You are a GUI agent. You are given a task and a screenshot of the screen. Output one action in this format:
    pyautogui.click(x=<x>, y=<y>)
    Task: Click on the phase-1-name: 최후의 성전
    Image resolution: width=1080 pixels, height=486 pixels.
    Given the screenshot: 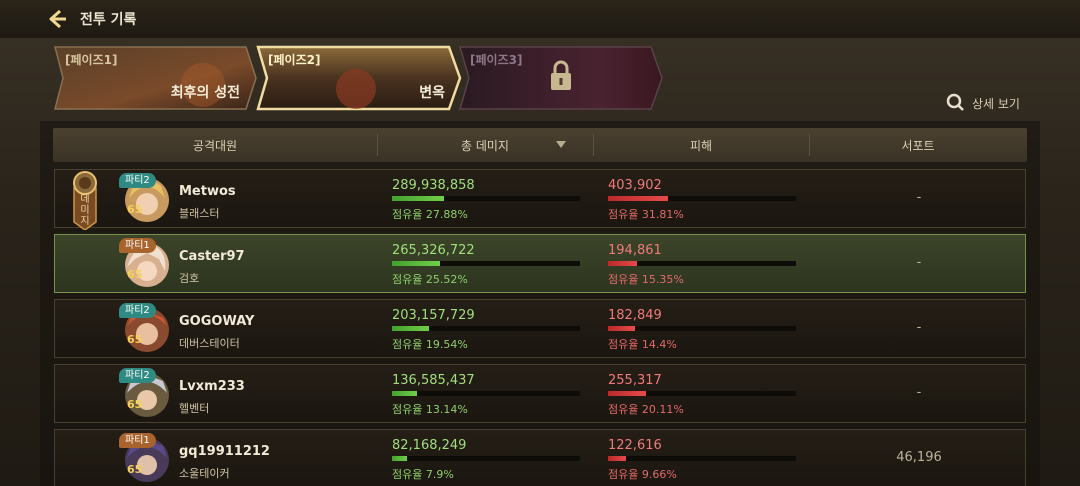 What is the action you would take?
    pyautogui.click(x=205, y=93)
    